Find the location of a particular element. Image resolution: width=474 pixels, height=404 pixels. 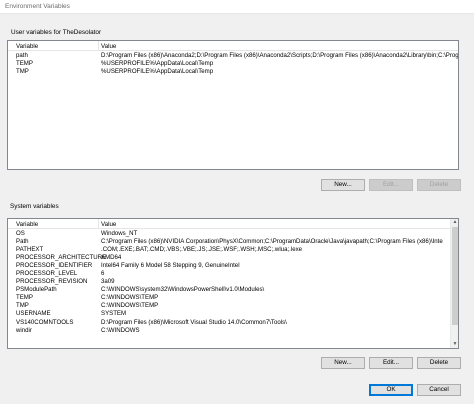

table-row: PROCESSOR_REVISION 3a09 is located at coordinates (233, 282).